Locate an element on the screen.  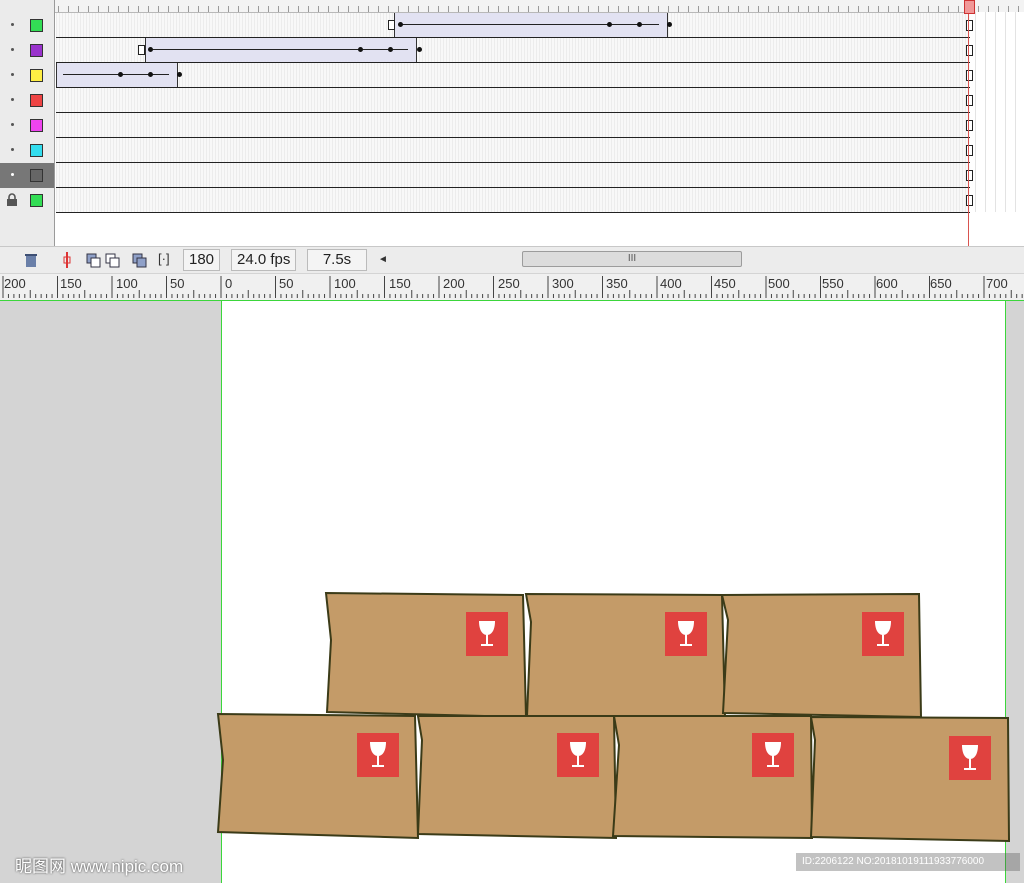
watermark-site: 昵图网 www.nipic.com is located at coordinates (99, 866).